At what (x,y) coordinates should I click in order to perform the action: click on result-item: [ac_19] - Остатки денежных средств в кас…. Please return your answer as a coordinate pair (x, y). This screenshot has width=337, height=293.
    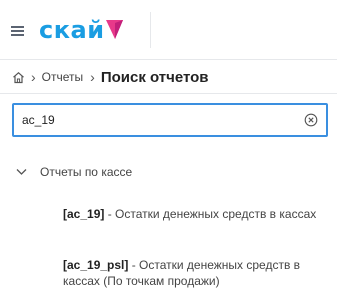
    Looking at the image, I should click on (194, 214).